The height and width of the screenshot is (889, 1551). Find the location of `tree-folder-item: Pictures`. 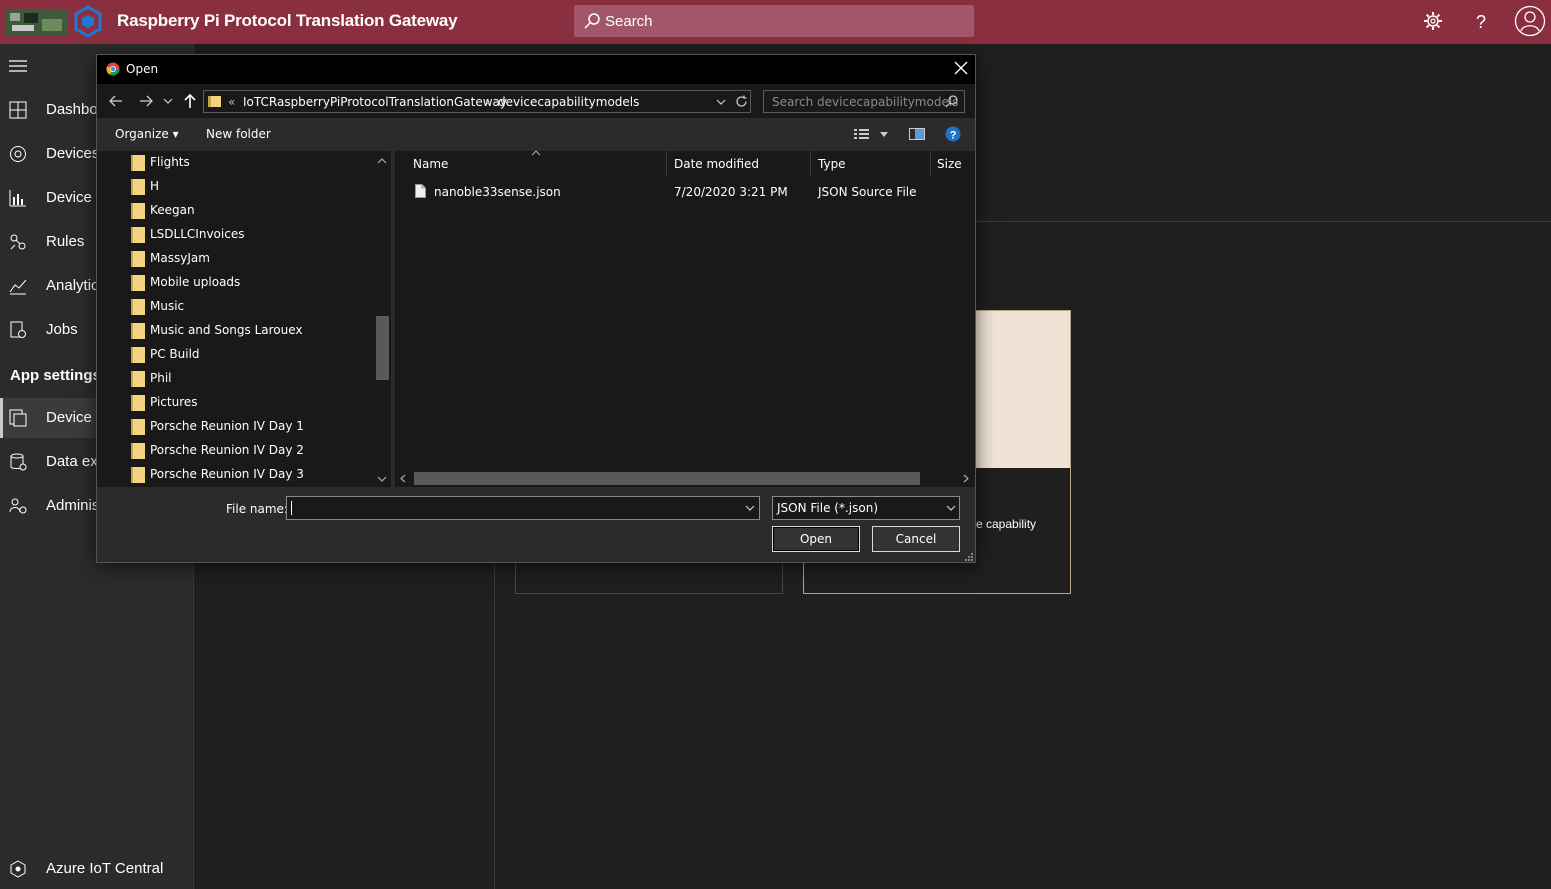

tree-folder-item: Pictures is located at coordinates (251, 403).